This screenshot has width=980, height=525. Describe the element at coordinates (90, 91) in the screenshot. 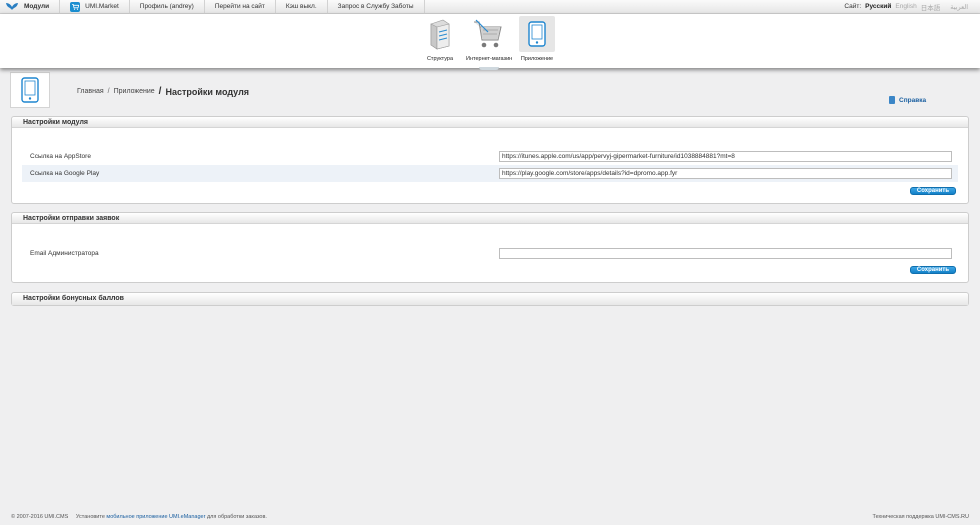

I see `breadcrumb-home: Главная` at that location.